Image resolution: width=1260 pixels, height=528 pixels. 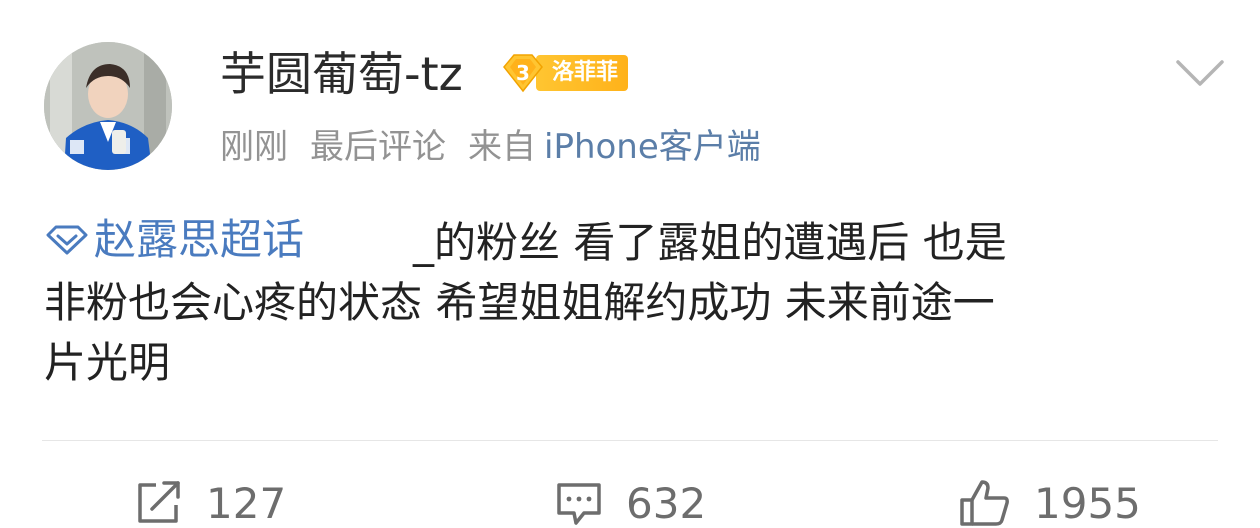 I want to click on repost-icon, so click(x=159, y=502).